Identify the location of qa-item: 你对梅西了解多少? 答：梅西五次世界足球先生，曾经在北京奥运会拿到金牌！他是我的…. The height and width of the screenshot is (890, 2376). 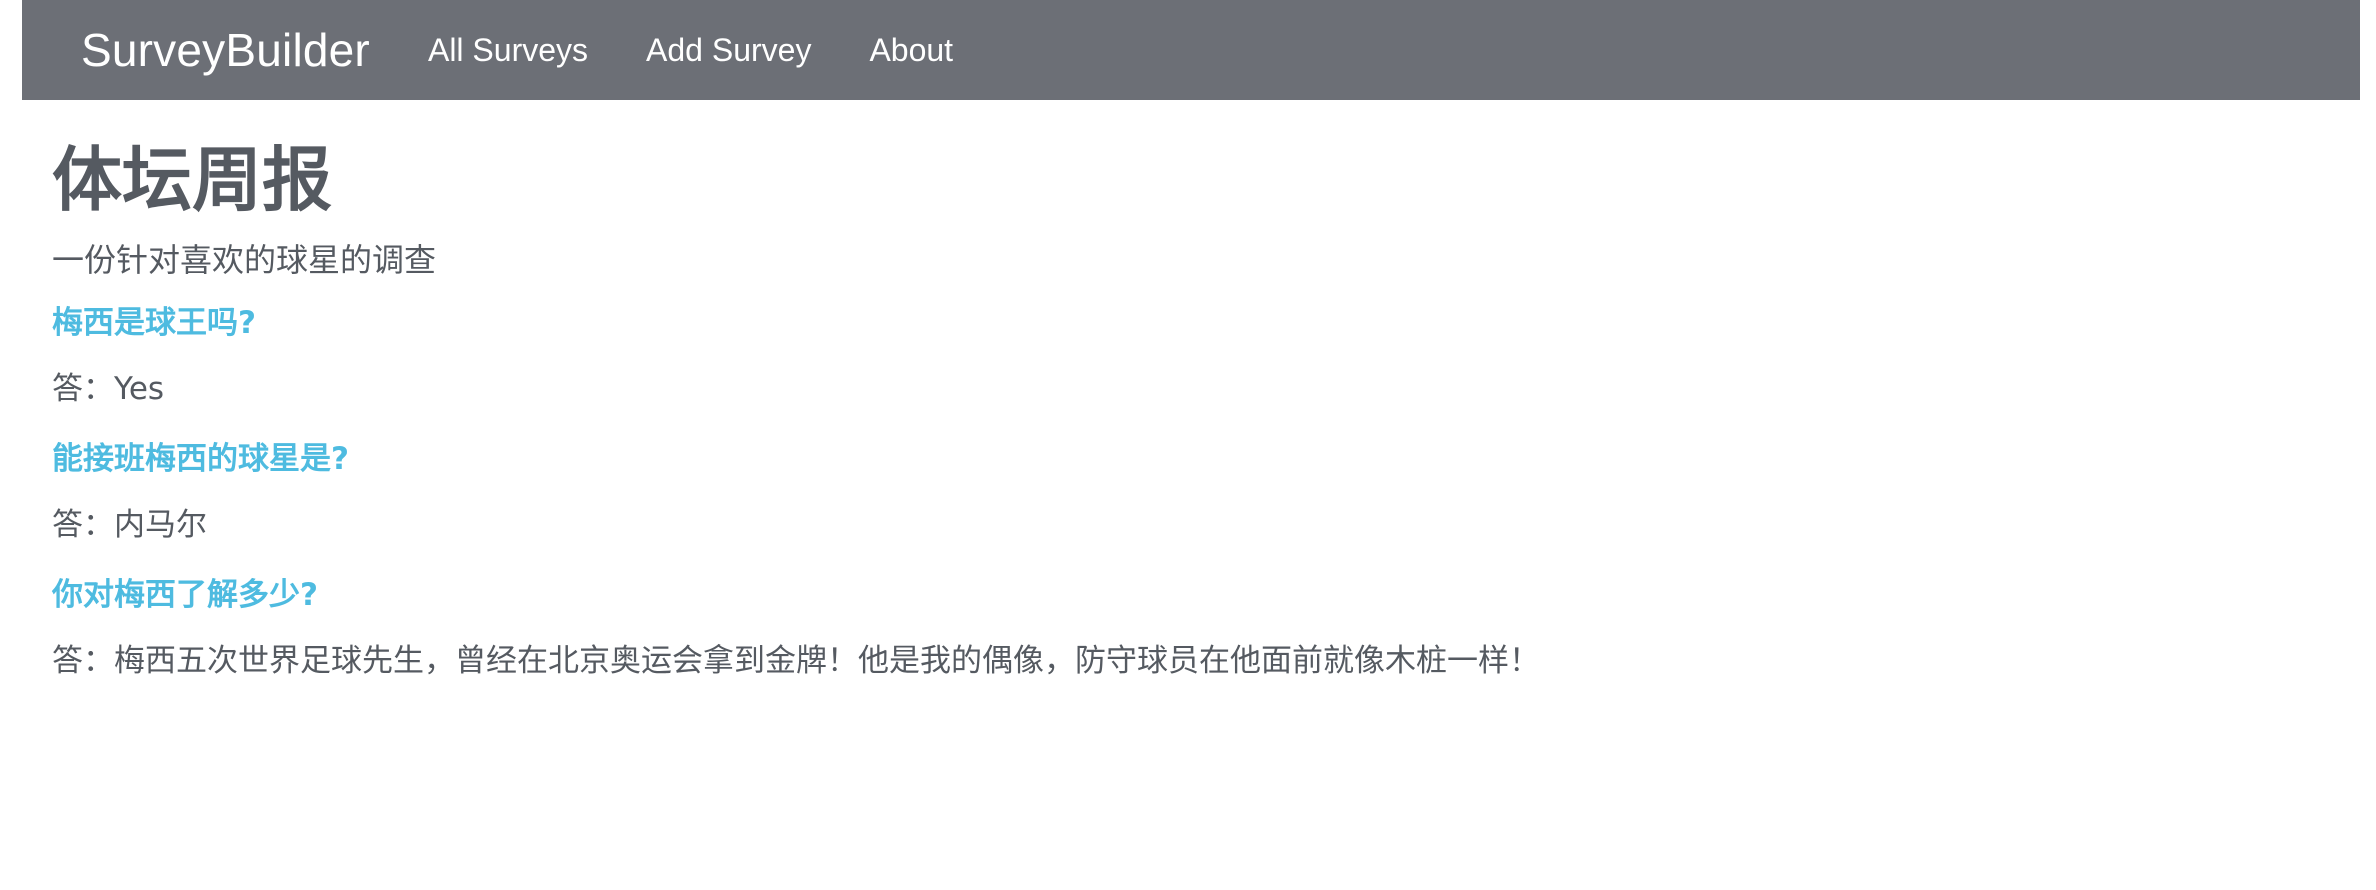
(1192, 628).